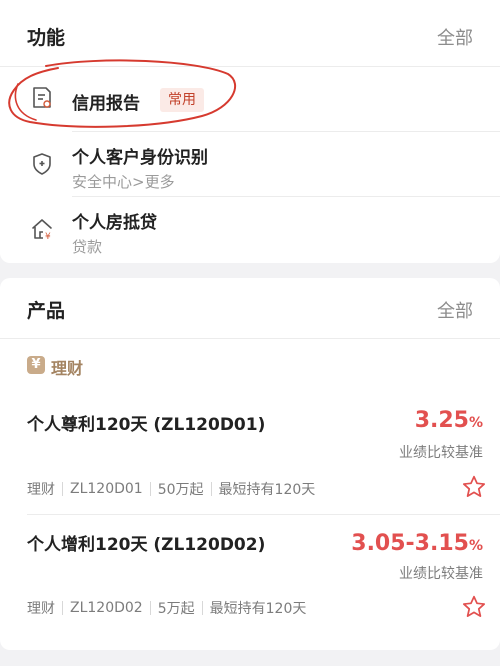 The width and height of the screenshot is (500, 666). What do you see at coordinates (146, 545) in the screenshot?
I see `product-name: 个人增利120天 (ZL120D02)` at bounding box center [146, 545].